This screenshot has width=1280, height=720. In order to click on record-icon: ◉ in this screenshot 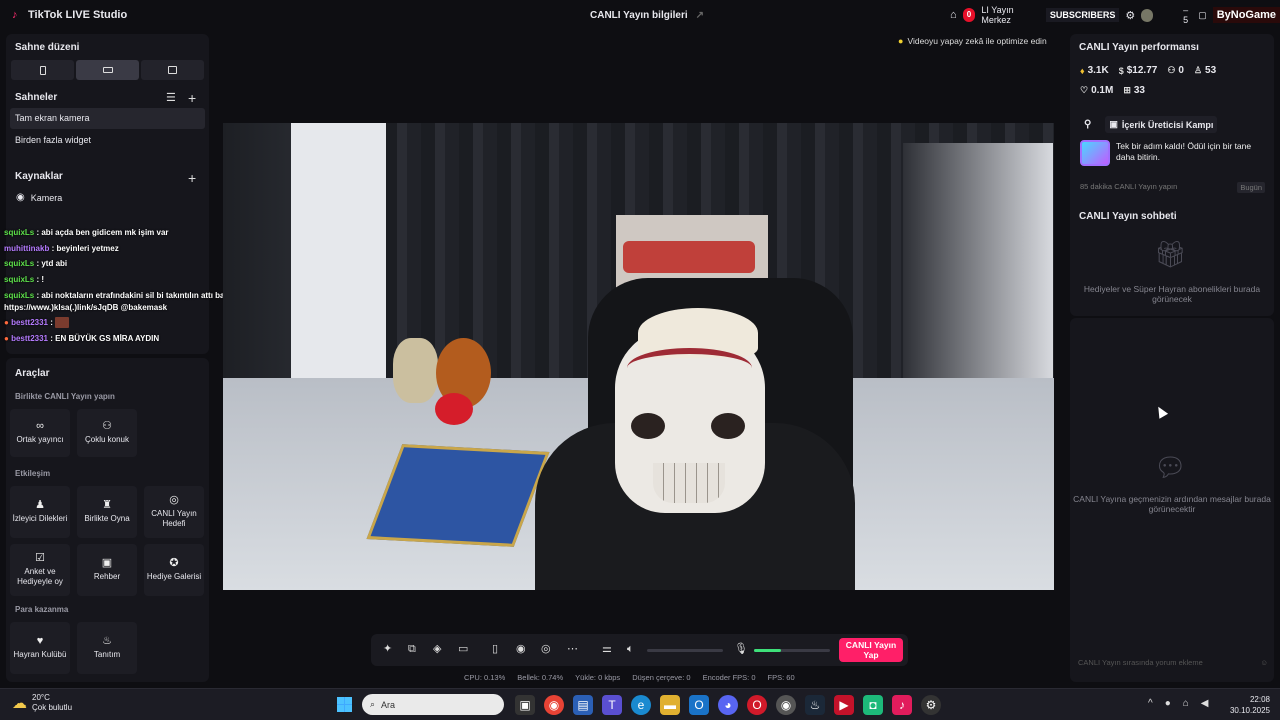, I will do `click(521, 649)`.